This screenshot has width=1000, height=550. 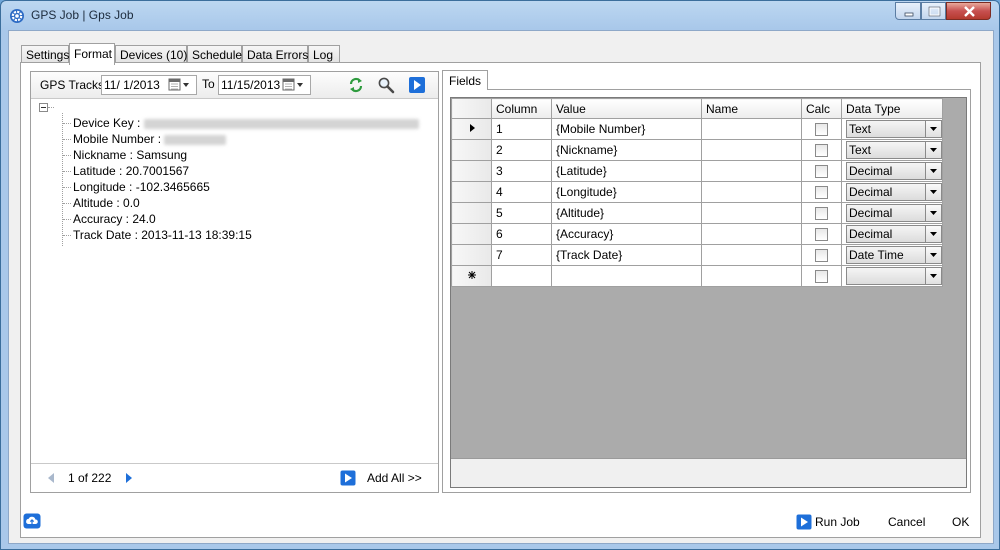 What do you see at coordinates (708, 472) in the screenshot?
I see `horizontal-scrollbar` at bounding box center [708, 472].